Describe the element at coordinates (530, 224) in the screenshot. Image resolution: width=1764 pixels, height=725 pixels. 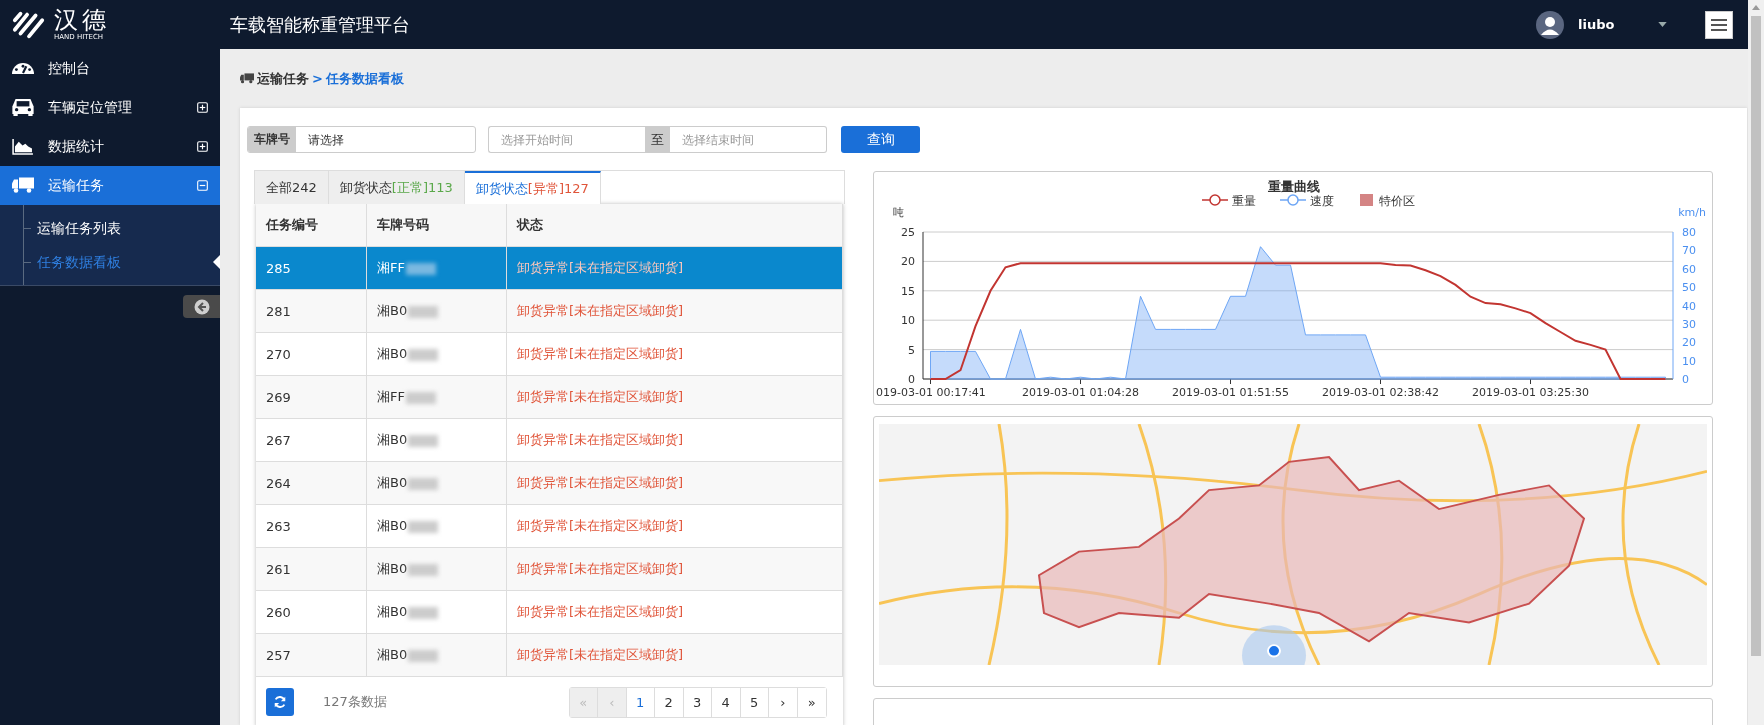
I see `column-header: 状态` at that location.